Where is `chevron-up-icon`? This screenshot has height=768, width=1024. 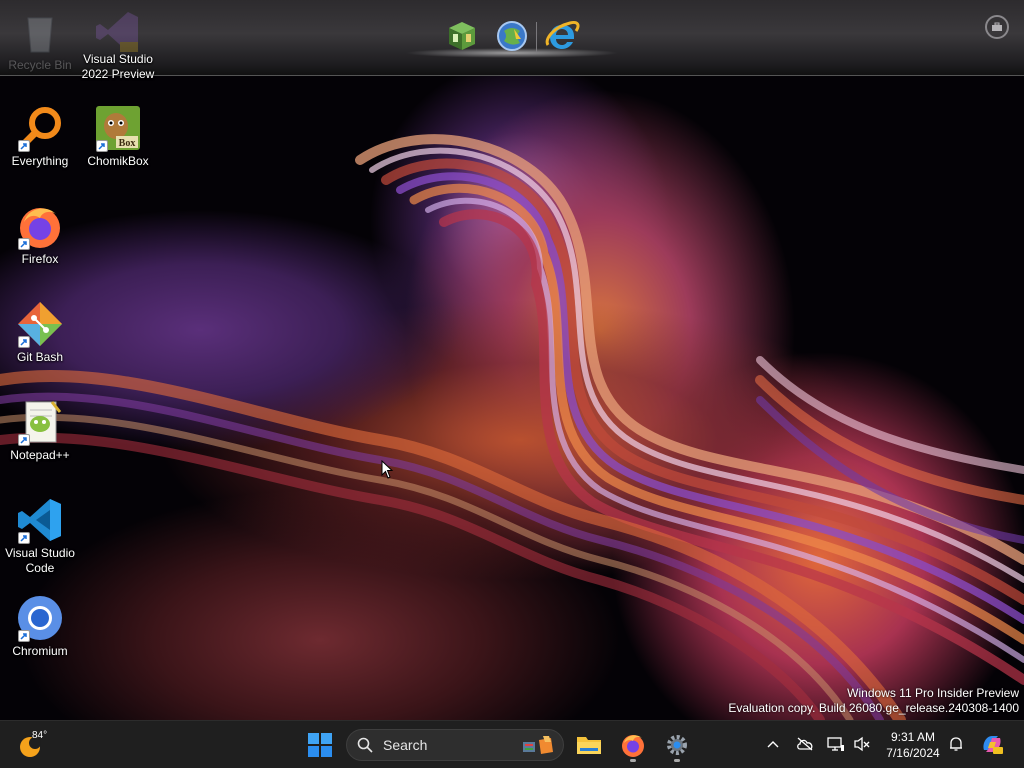 chevron-up-icon is located at coordinates (773, 744).